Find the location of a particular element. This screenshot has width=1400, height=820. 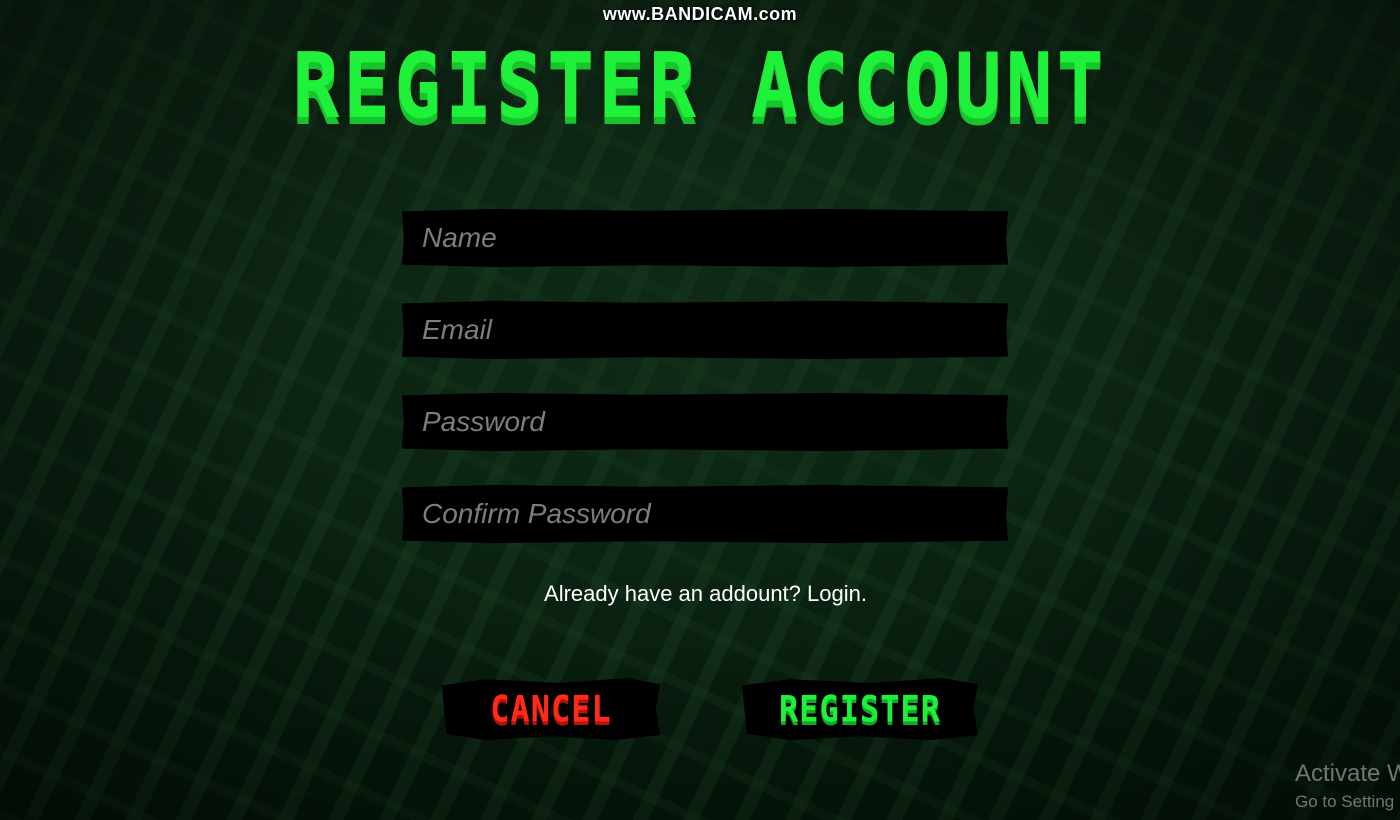

login-link: Already have an addount? Login. is located at coordinates (700, 594).